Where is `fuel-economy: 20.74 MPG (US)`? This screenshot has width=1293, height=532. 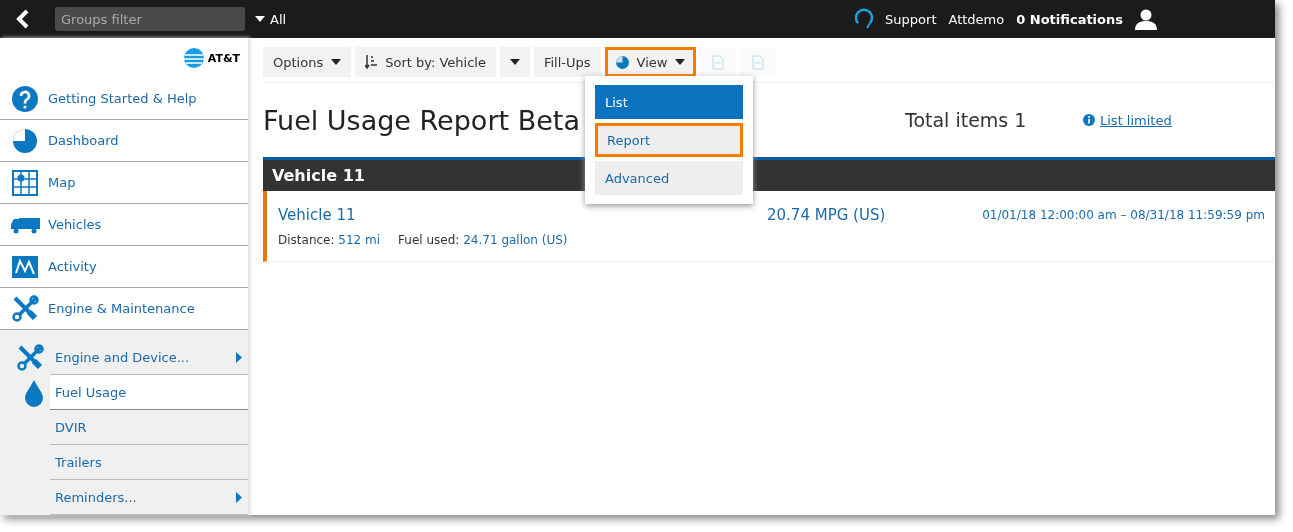
fuel-economy: 20.74 MPG (US) is located at coordinates (827, 214).